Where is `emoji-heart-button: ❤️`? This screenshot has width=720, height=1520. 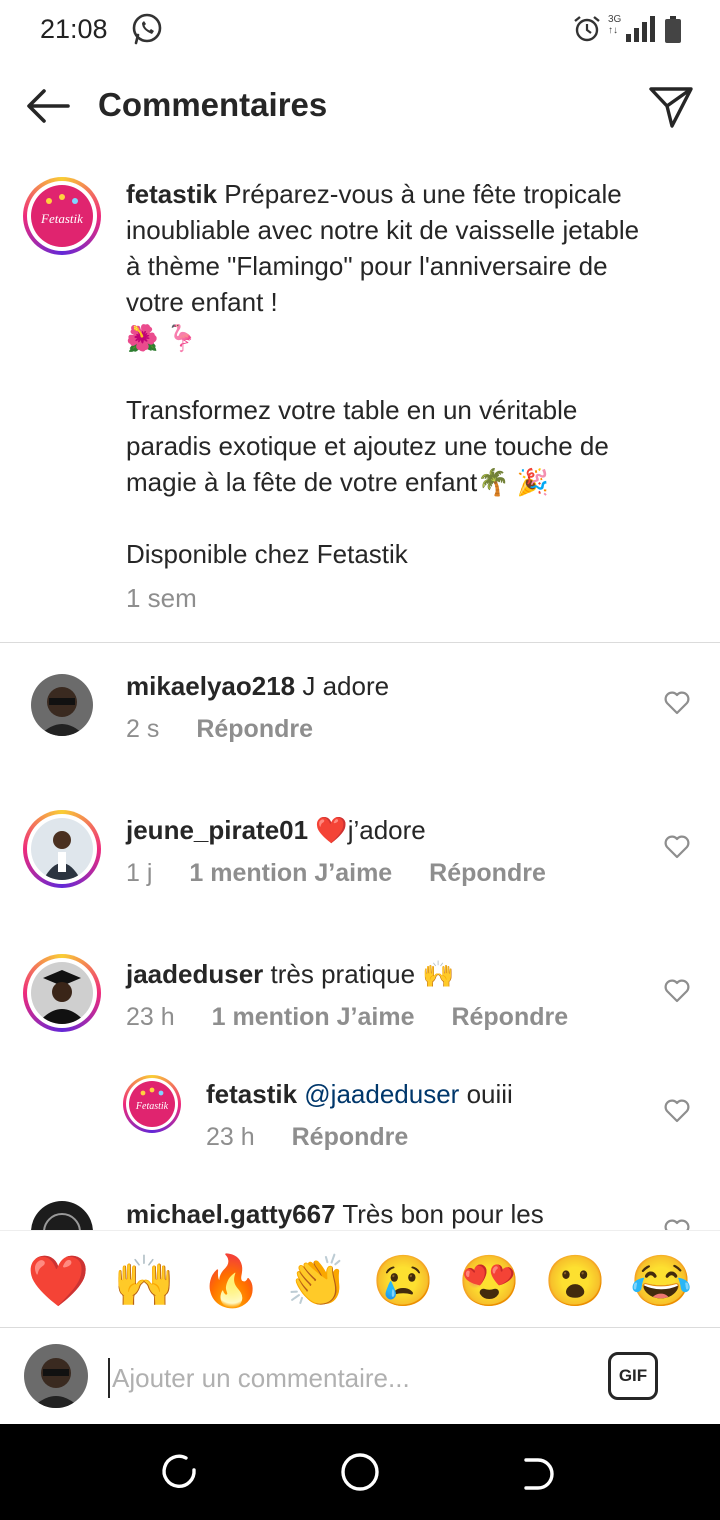 emoji-heart-button: ❤️ is located at coordinates (58, 1281).